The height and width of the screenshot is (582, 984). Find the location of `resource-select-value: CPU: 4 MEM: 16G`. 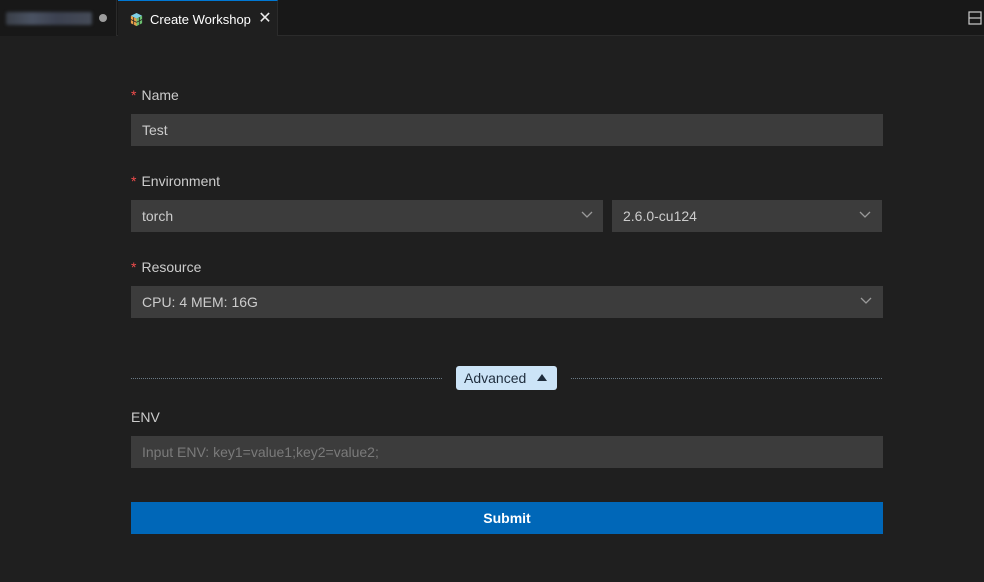

resource-select-value: CPU: 4 MEM: 16G is located at coordinates (200, 302).